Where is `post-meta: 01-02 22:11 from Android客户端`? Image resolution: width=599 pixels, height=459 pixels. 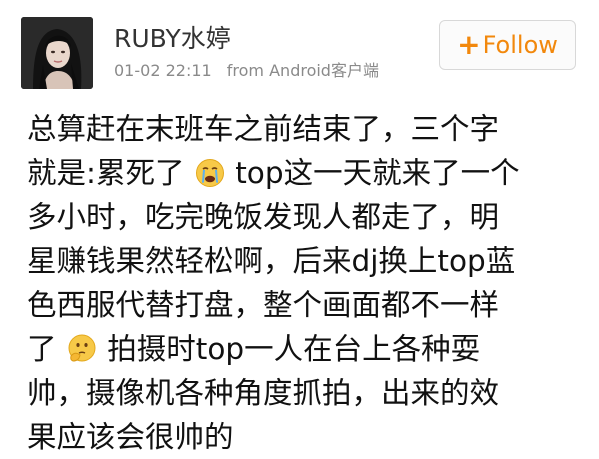 post-meta: 01-02 22:11 from Android客户端 is located at coordinates (246, 71).